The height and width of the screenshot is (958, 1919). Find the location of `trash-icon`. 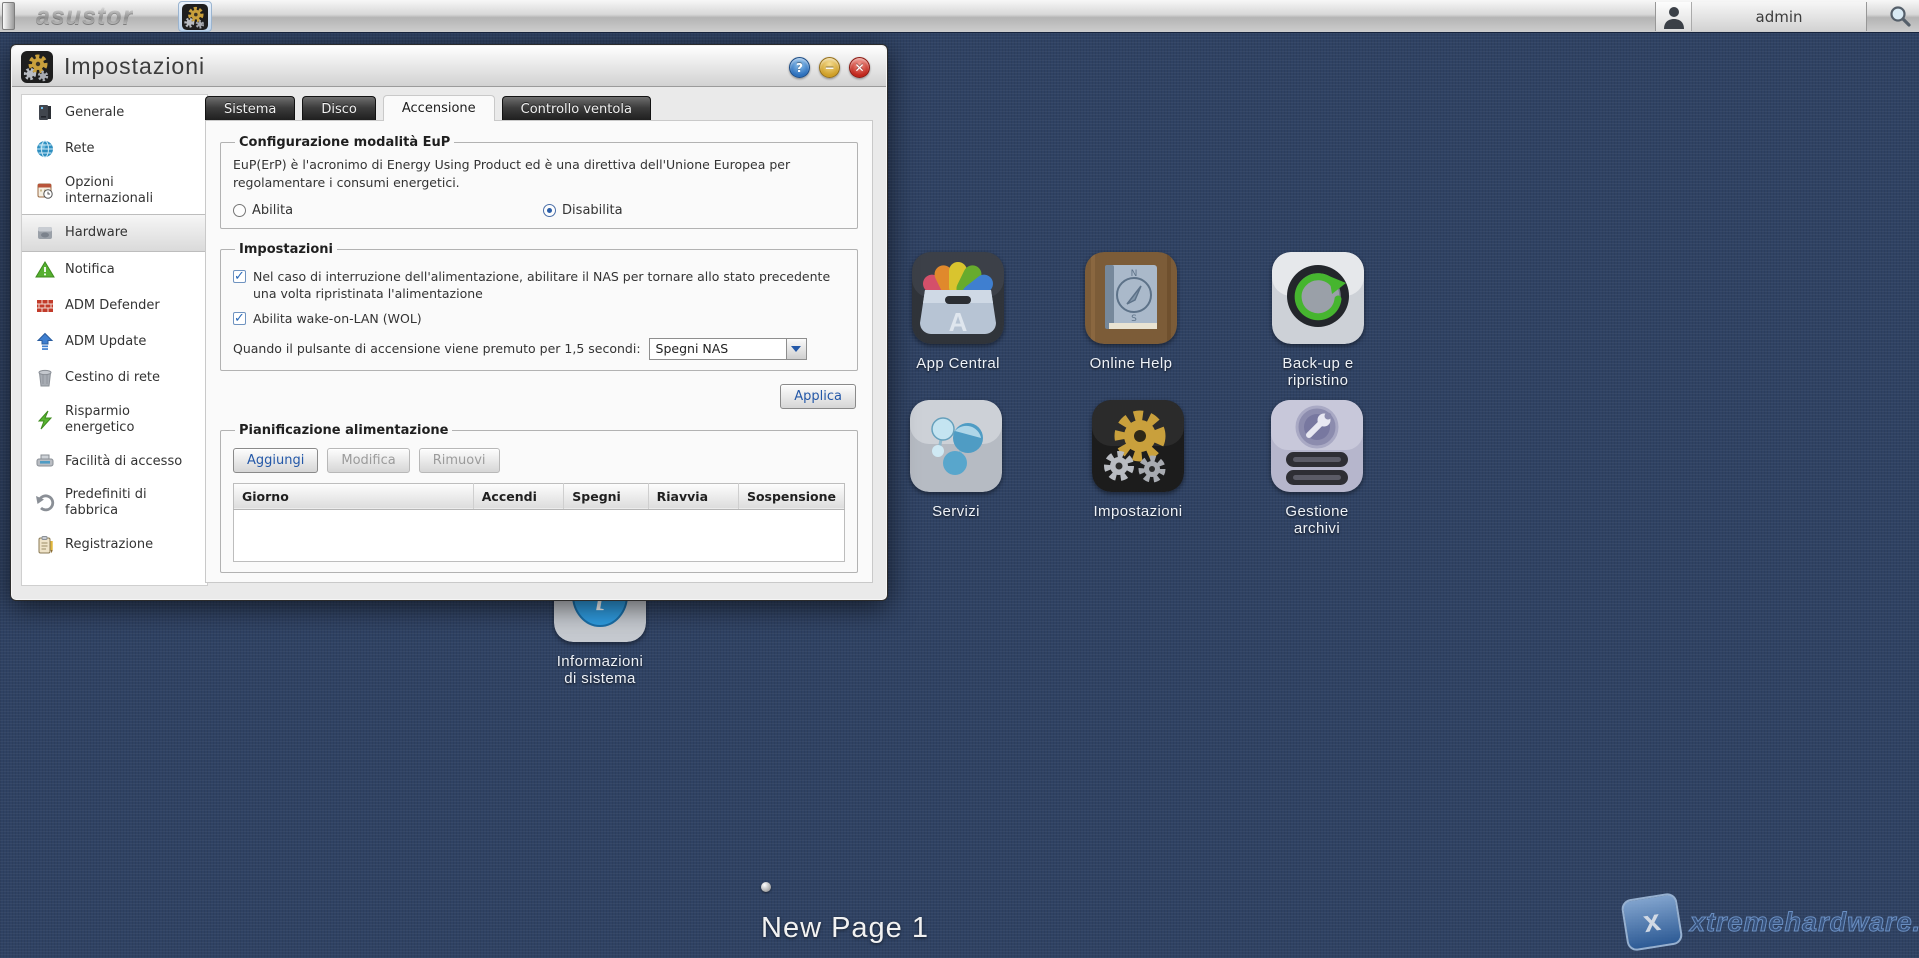

trash-icon is located at coordinates (45, 378).